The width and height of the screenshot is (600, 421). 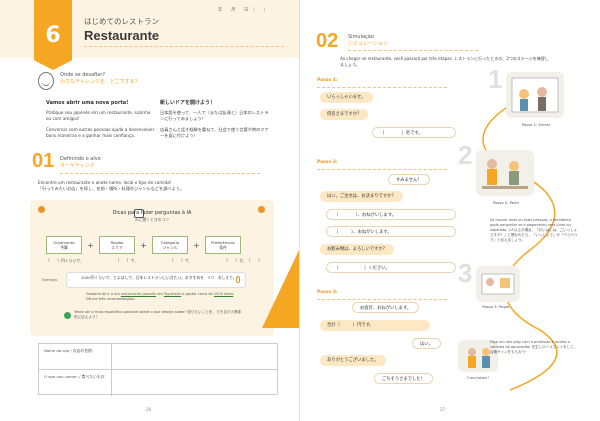 What do you see at coordinates (184, 46) in the screenshot?
I see `header-divider` at bounding box center [184, 46].